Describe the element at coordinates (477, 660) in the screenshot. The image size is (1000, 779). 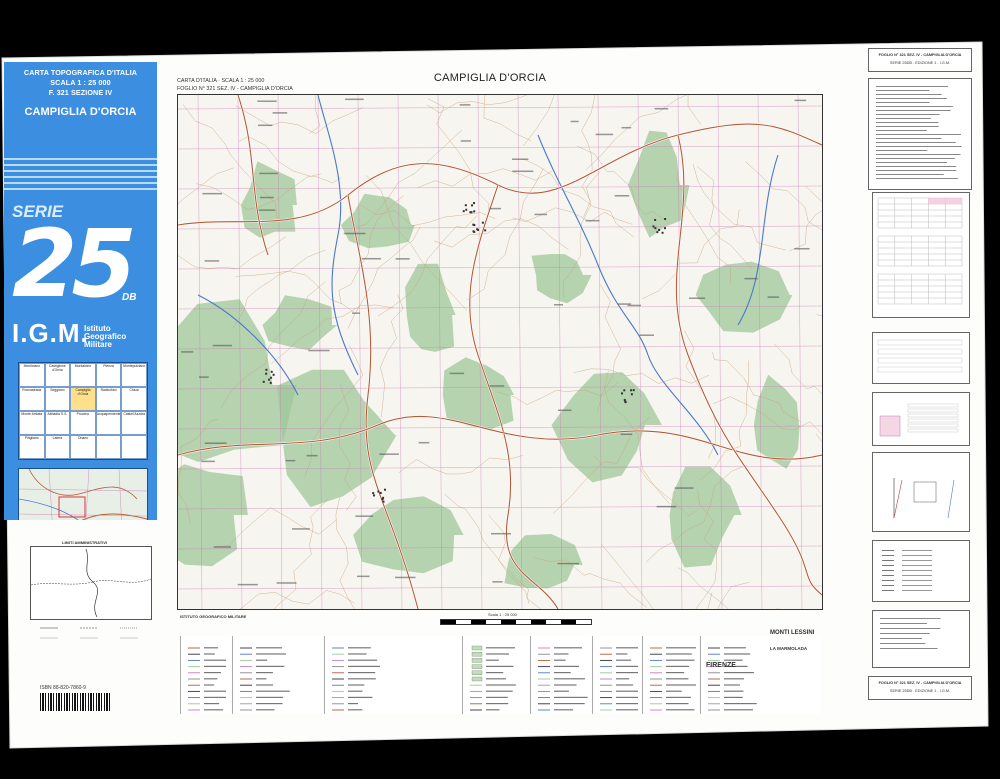
I see `legend-swatch` at that location.